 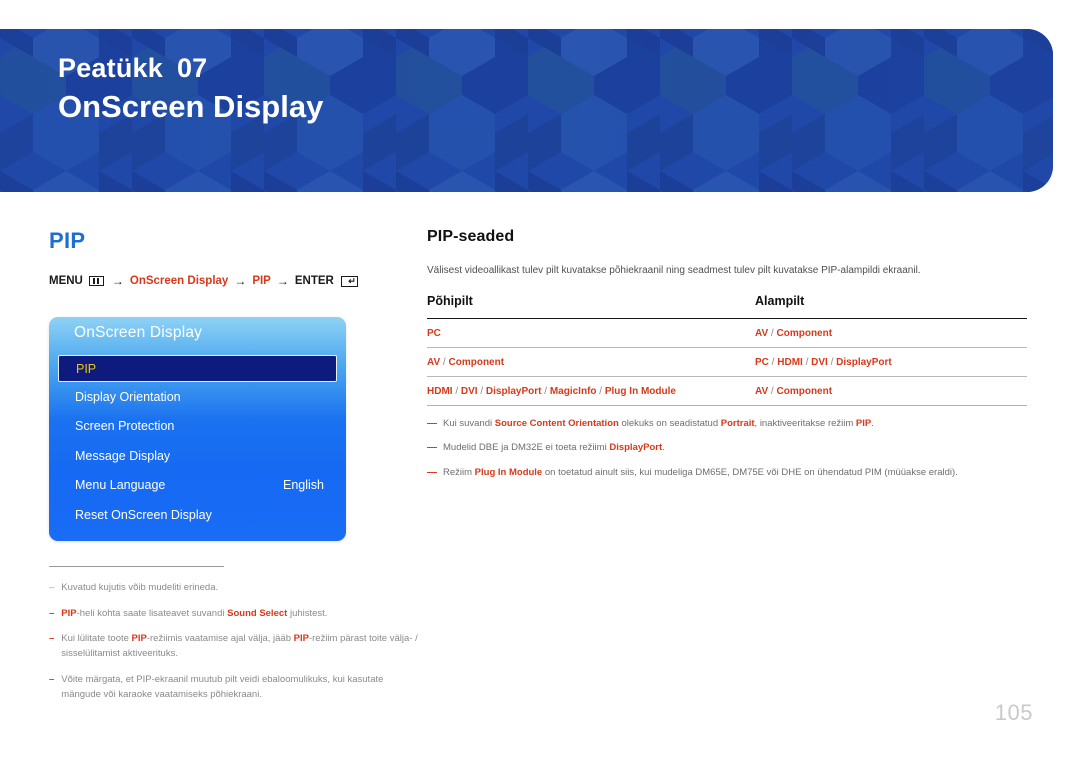 What do you see at coordinates (197, 486) in the screenshot?
I see `osd-item-menu-language: Menu Language English` at bounding box center [197, 486].